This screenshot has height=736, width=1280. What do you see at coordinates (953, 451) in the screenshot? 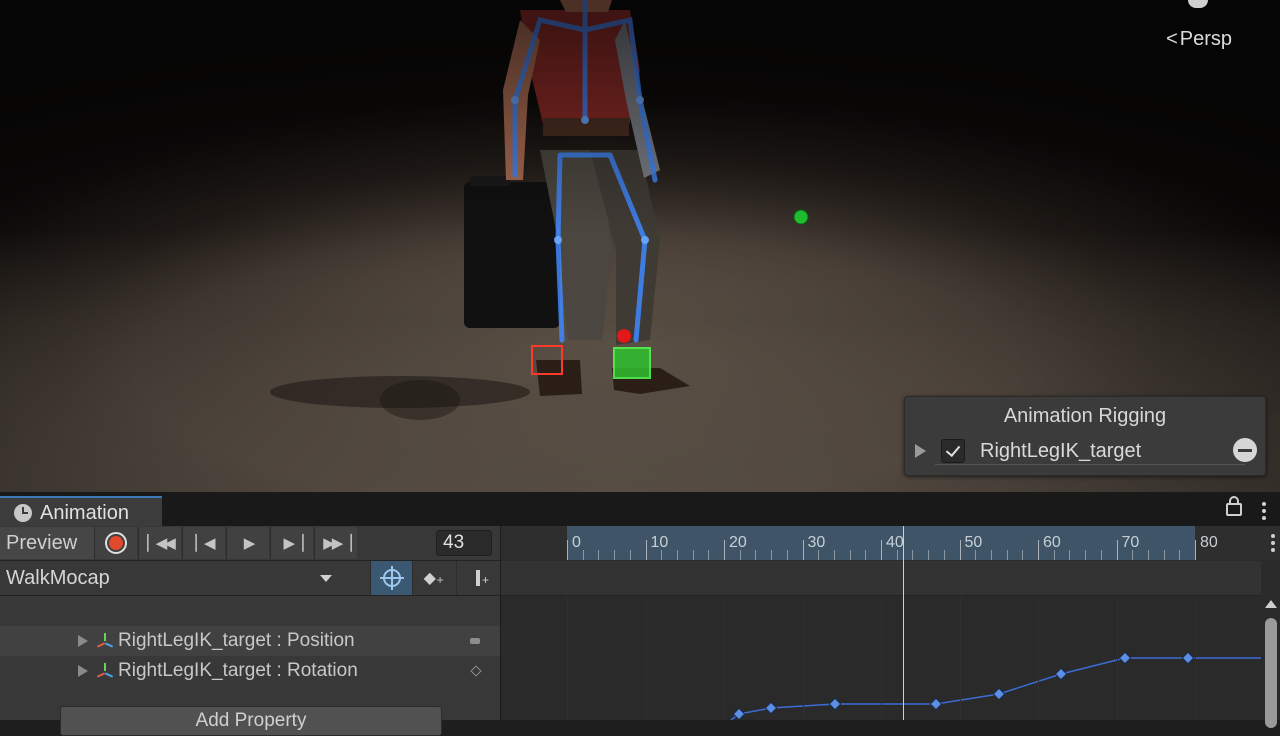
I see `checkbox-icon` at bounding box center [953, 451].